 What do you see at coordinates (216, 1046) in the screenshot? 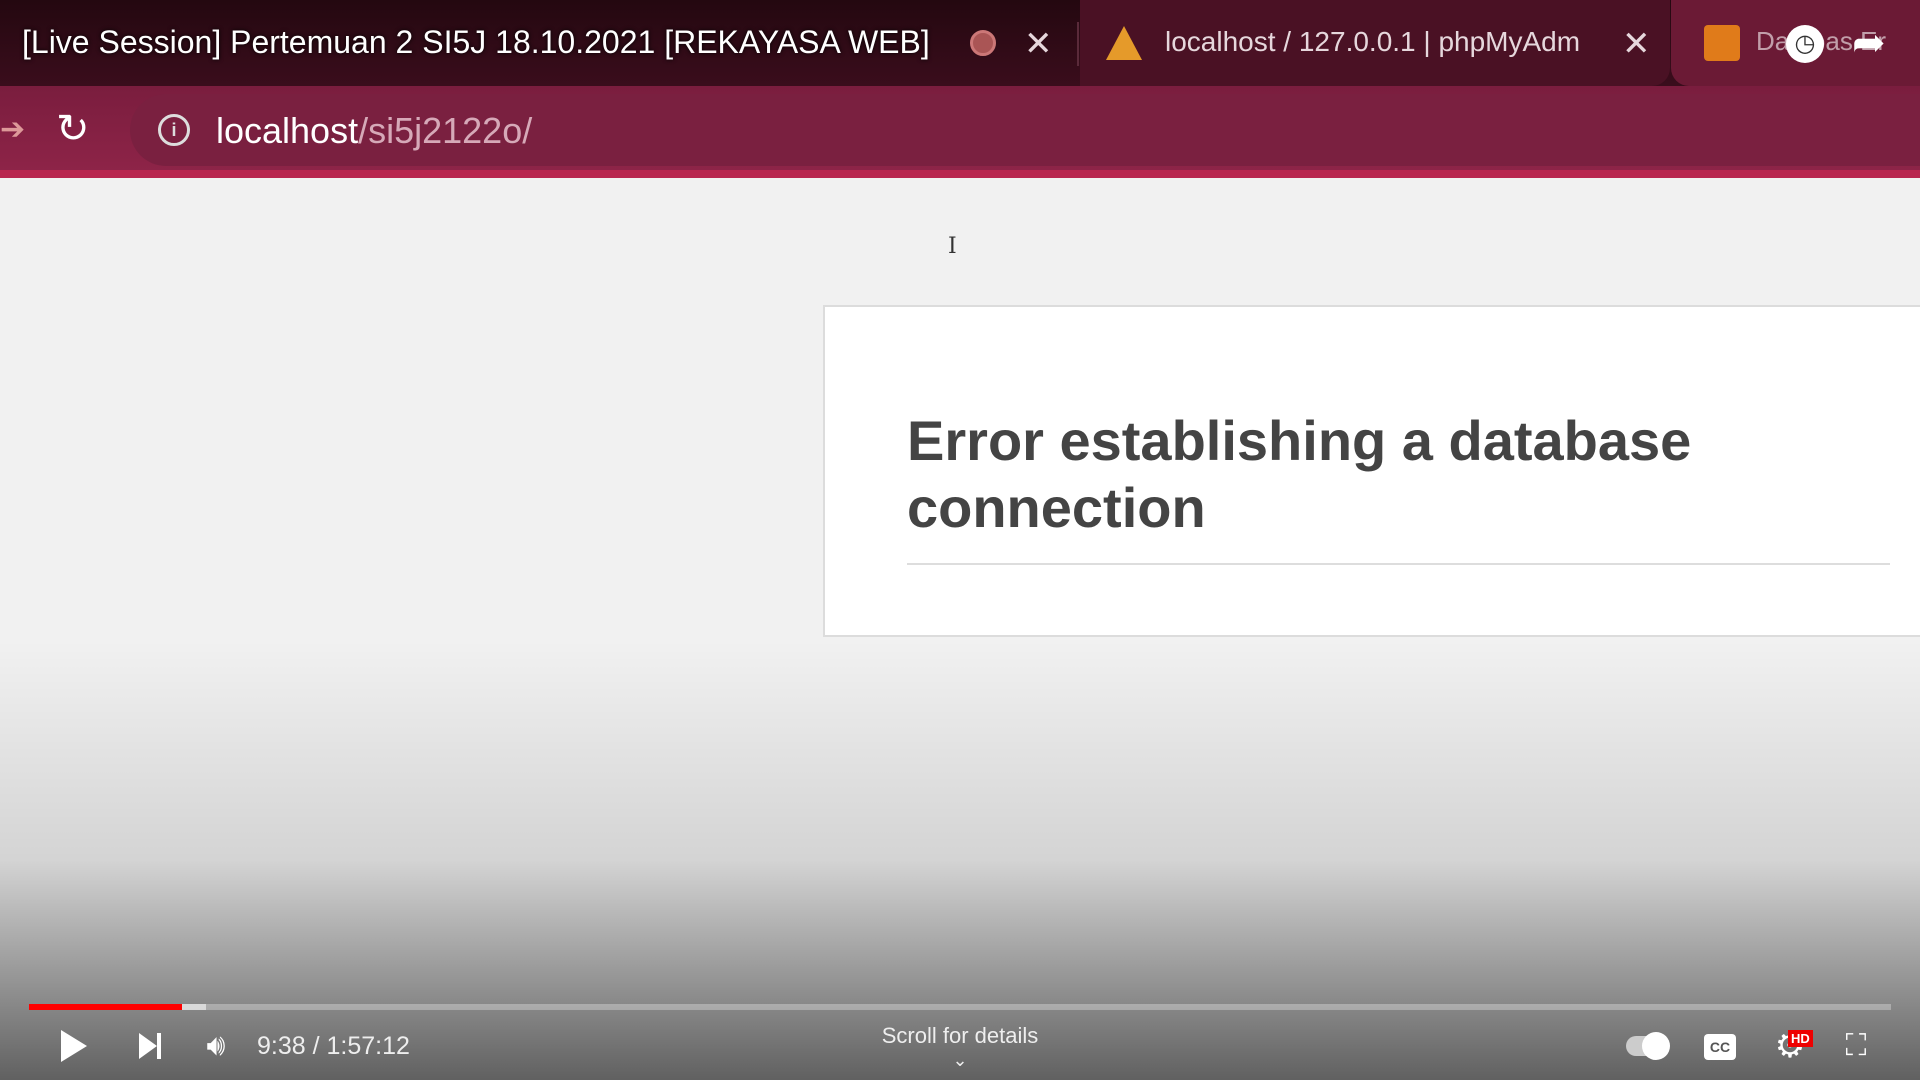
I see `volume-icon: 🔊︎` at bounding box center [216, 1046].